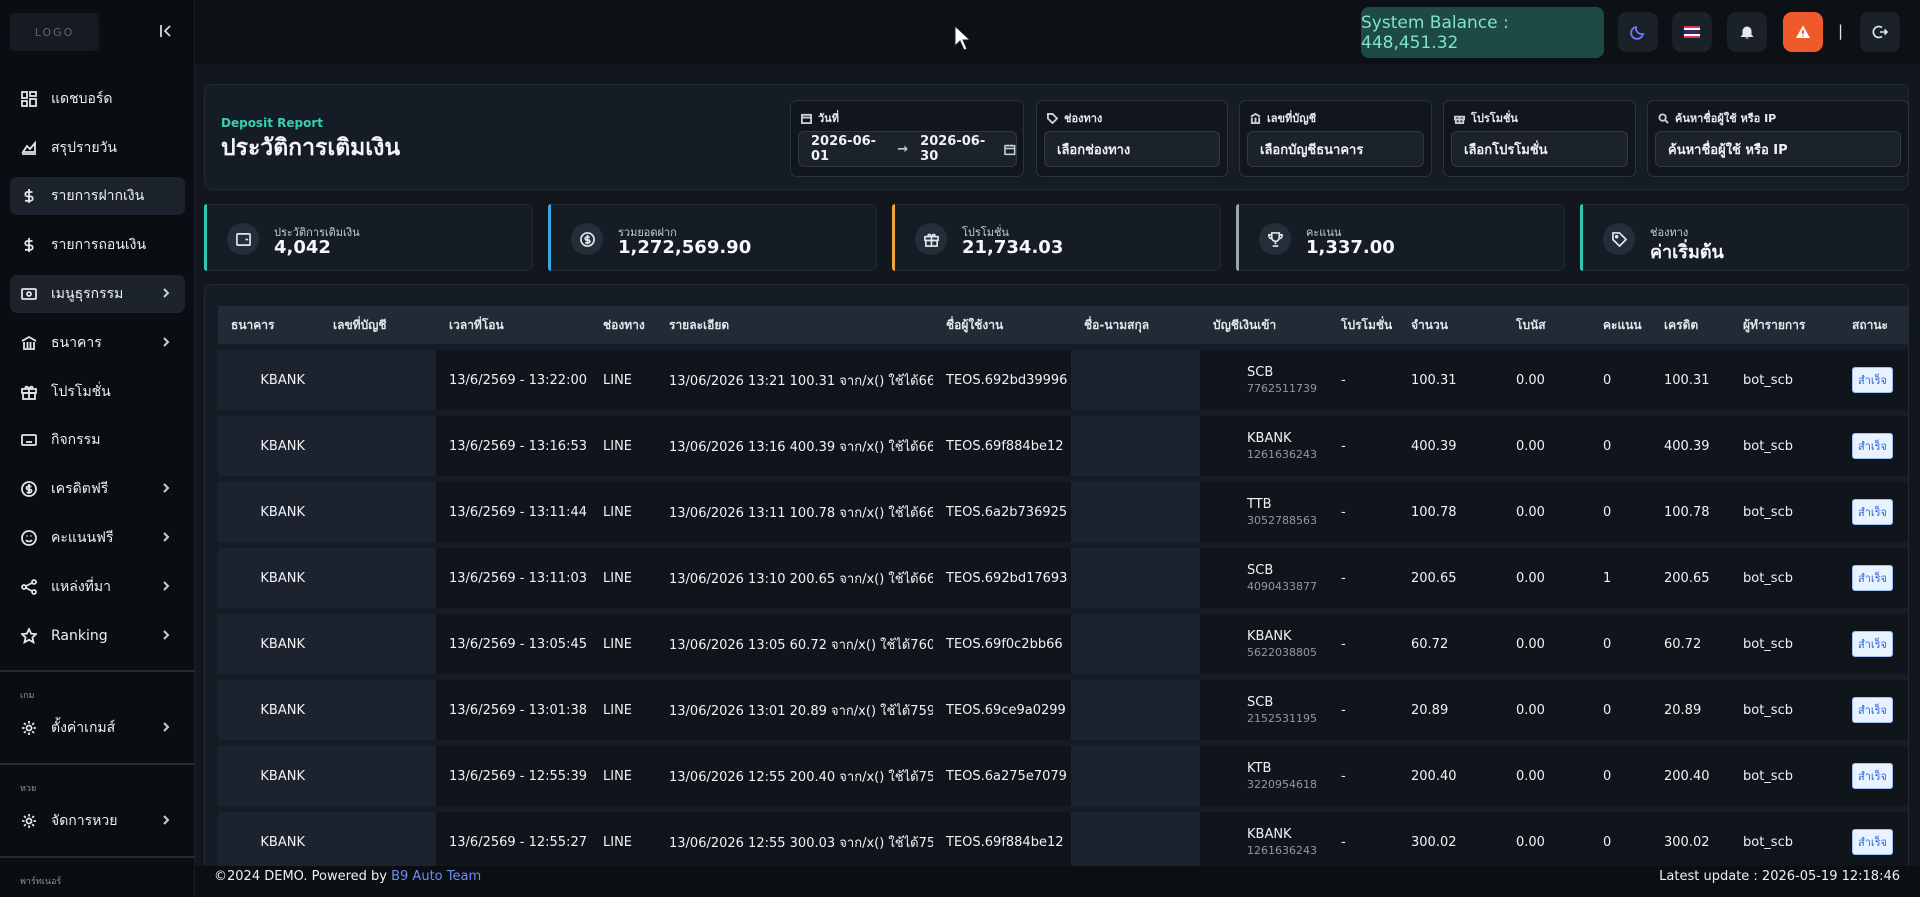  I want to click on notification-button, so click(1747, 32).